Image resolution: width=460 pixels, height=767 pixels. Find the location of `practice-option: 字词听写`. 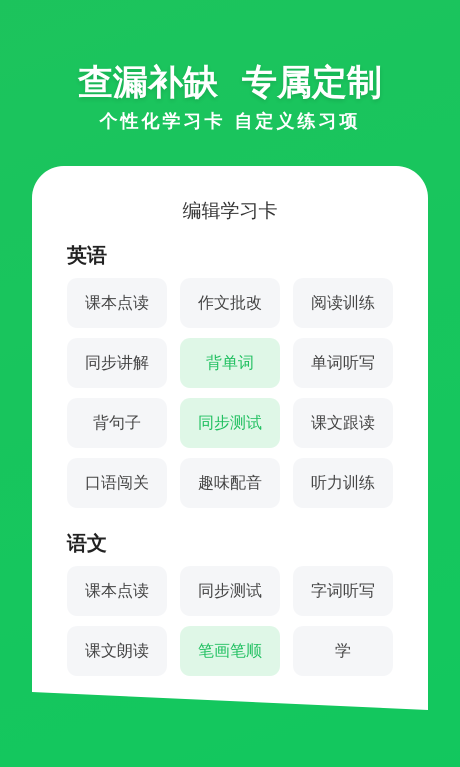

practice-option: 字词听写 is located at coordinates (343, 591).